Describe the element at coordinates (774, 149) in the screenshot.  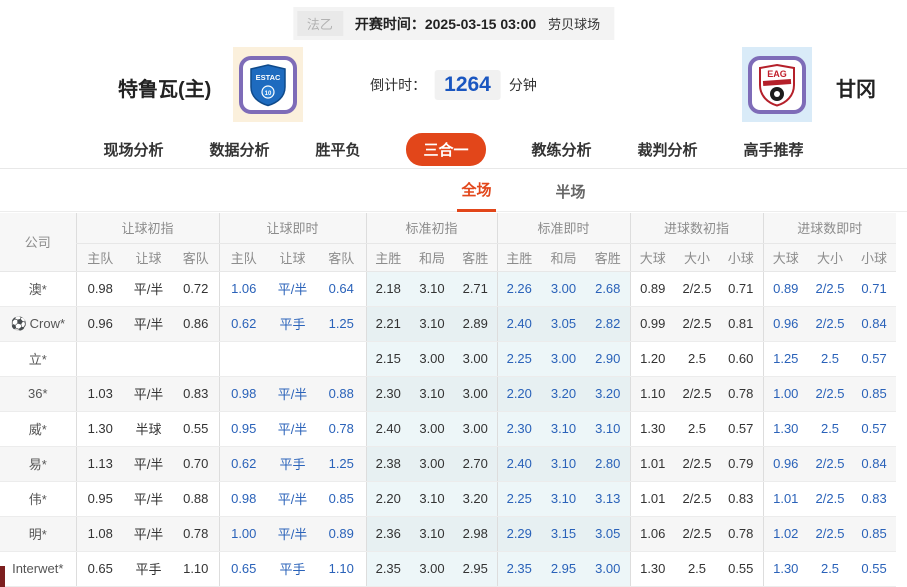
I see `nav-tab: 高手推荐` at that location.